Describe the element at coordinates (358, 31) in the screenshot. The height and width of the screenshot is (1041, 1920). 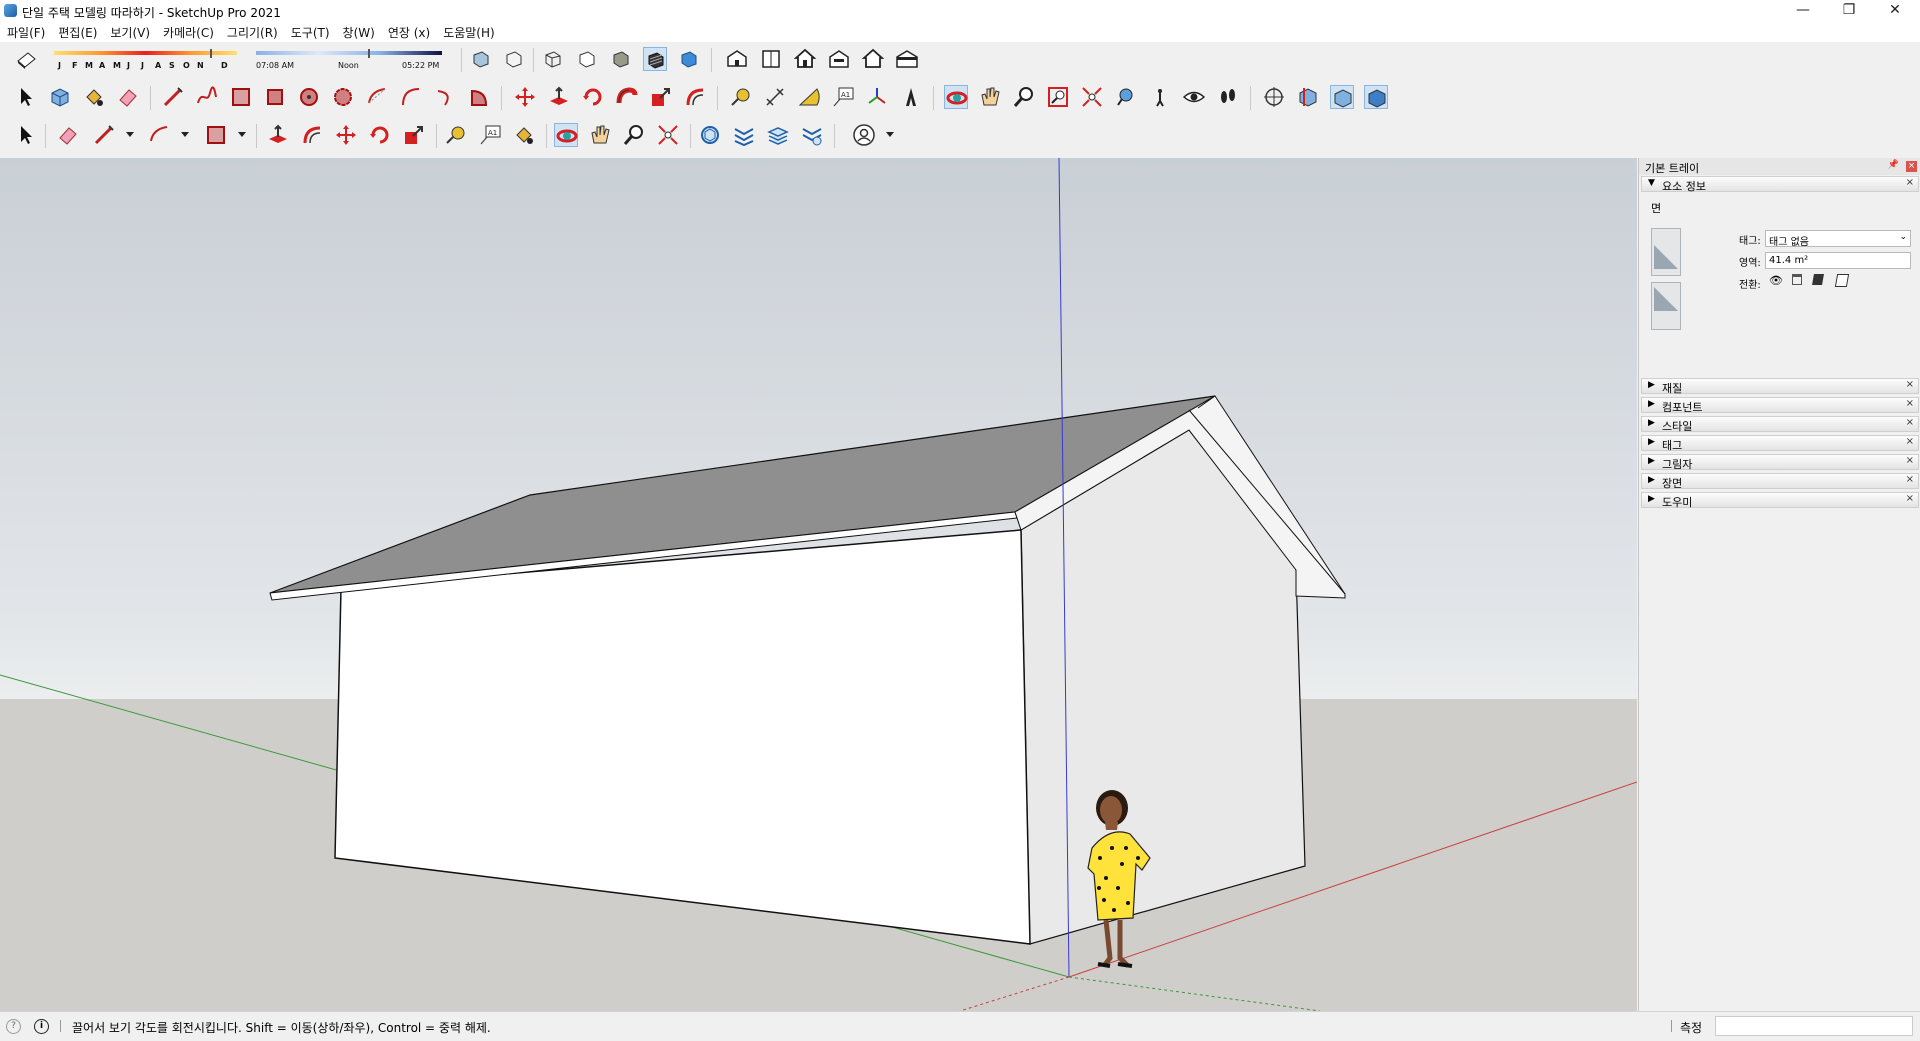
I see `menu-window: 창(W)` at that location.